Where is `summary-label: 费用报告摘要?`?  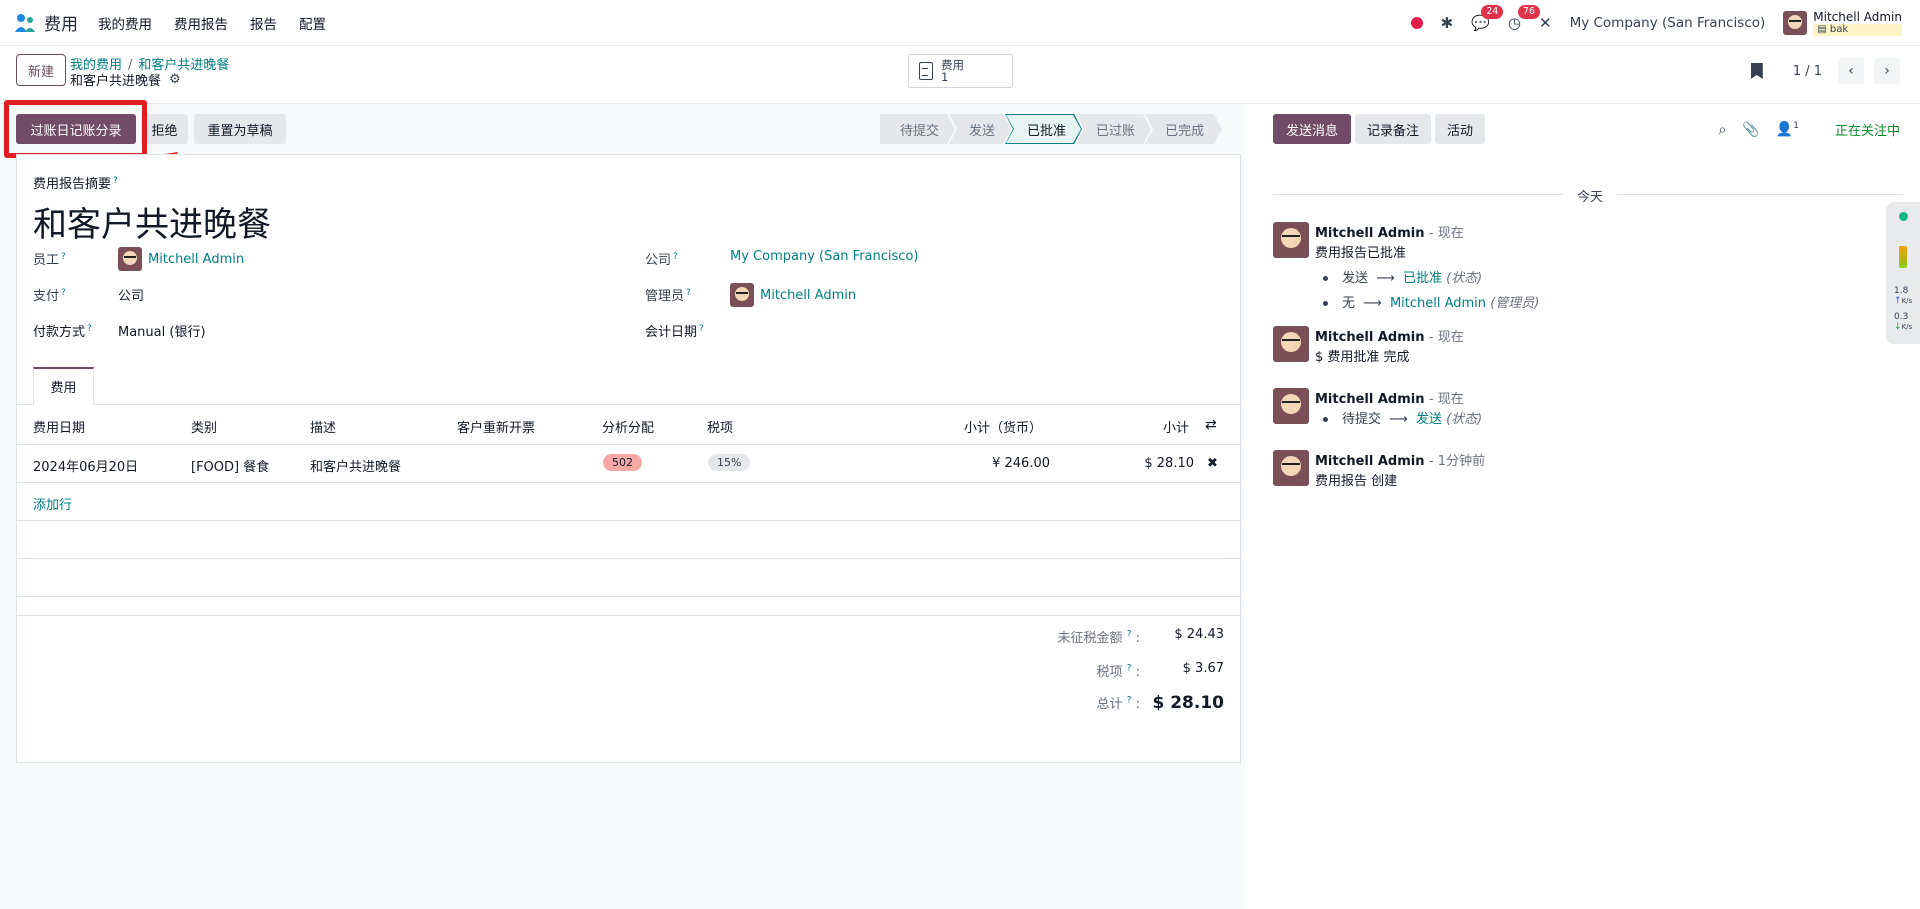
summary-label: 费用报告摘要? is located at coordinates (75, 183).